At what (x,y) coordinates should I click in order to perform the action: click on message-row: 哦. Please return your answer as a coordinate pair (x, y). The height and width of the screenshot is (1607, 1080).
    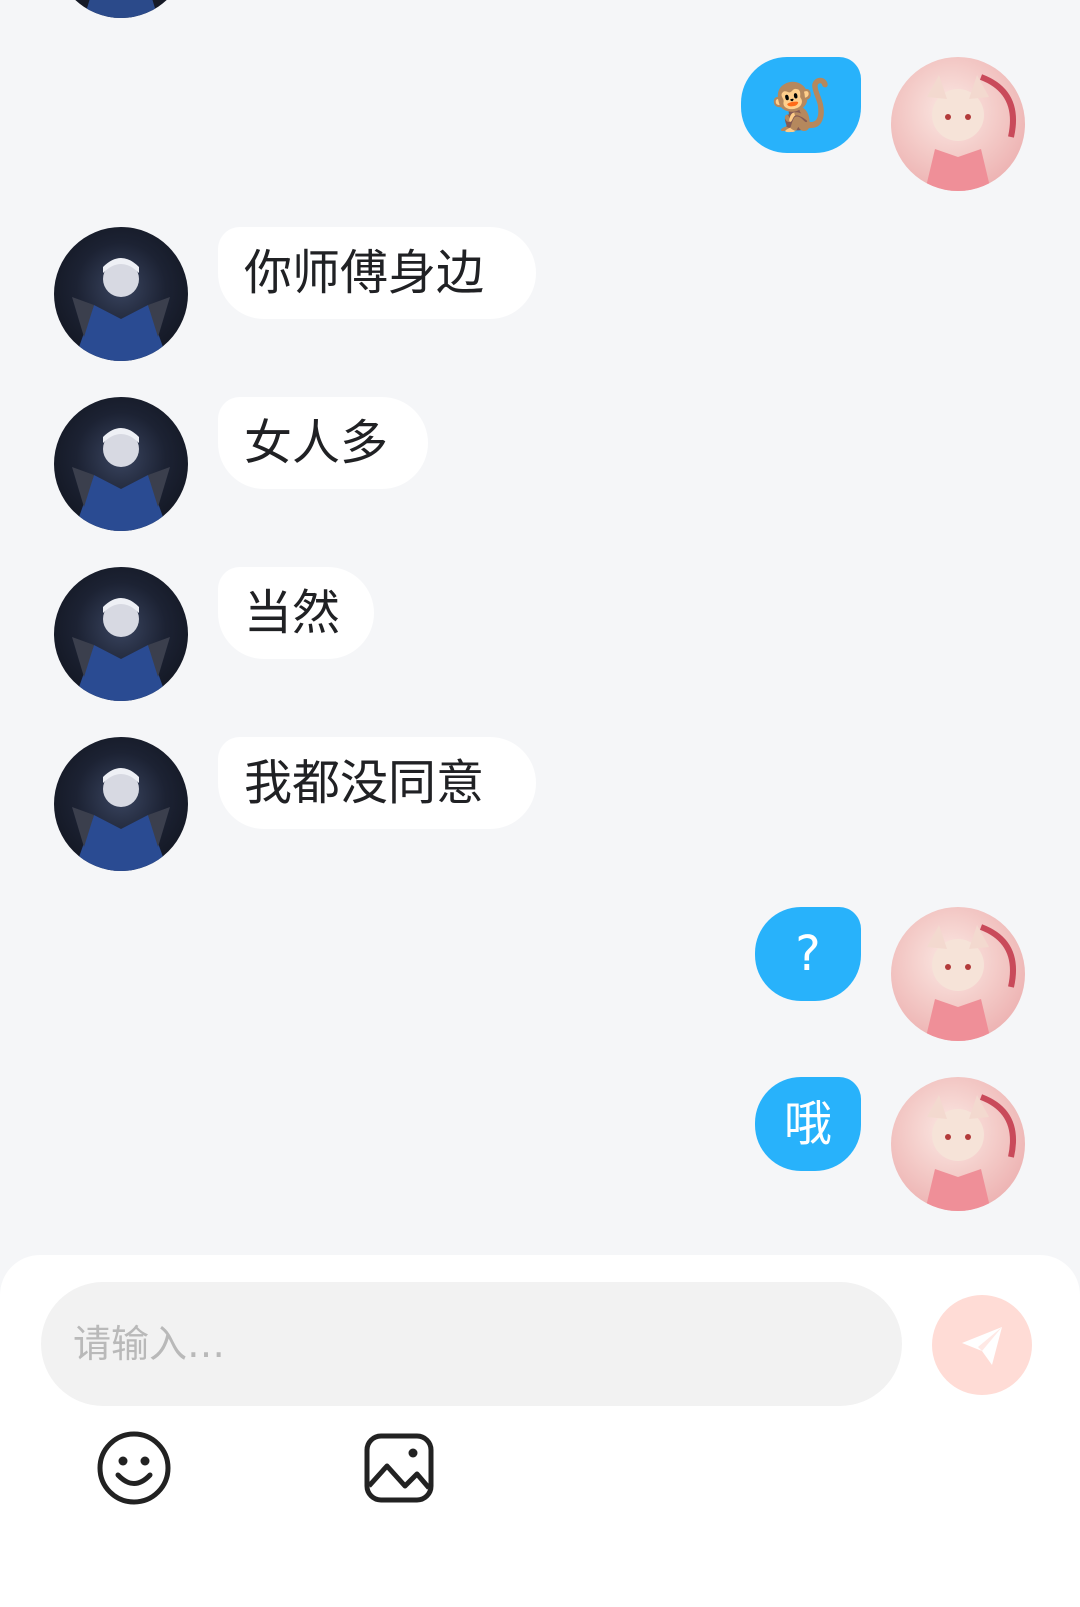
    Looking at the image, I should click on (540, 1144).